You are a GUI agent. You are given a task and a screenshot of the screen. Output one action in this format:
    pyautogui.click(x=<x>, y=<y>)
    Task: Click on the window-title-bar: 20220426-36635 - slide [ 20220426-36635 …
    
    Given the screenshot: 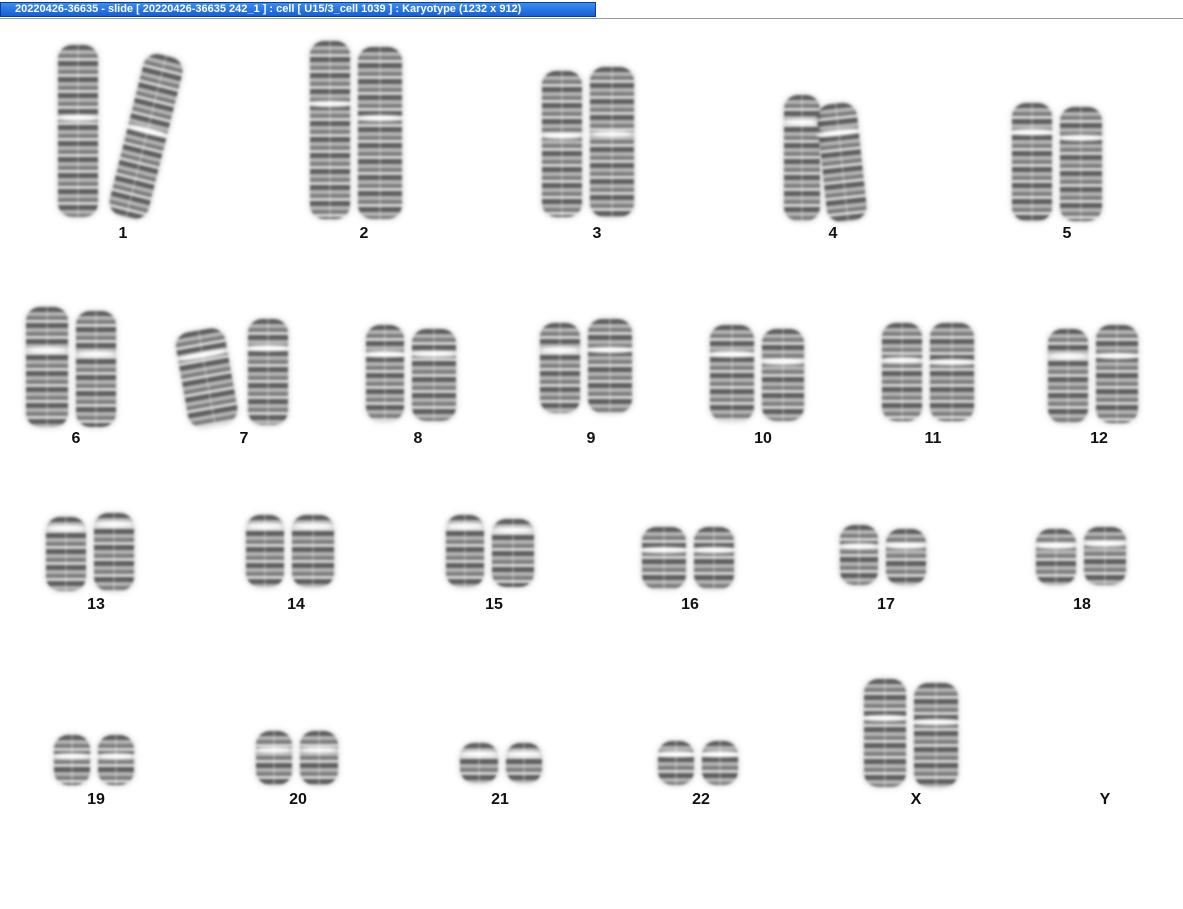 What is the action you would take?
    pyautogui.click(x=591, y=9)
    